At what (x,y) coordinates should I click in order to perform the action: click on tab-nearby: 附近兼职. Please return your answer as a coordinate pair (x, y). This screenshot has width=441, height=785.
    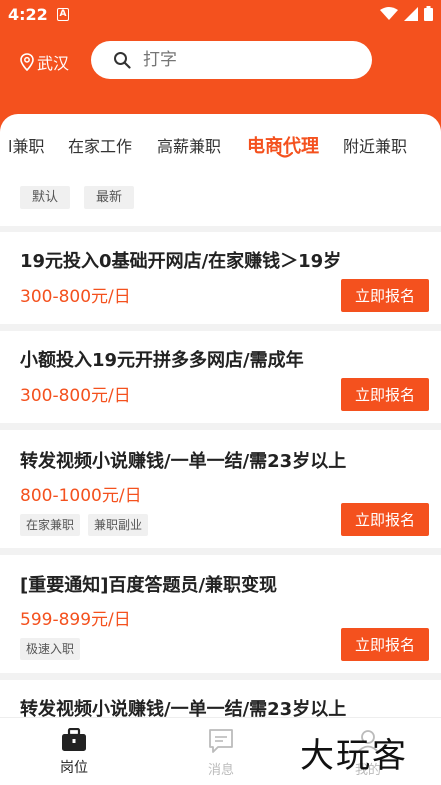
    Looking at the image, I should click on (375, 145).